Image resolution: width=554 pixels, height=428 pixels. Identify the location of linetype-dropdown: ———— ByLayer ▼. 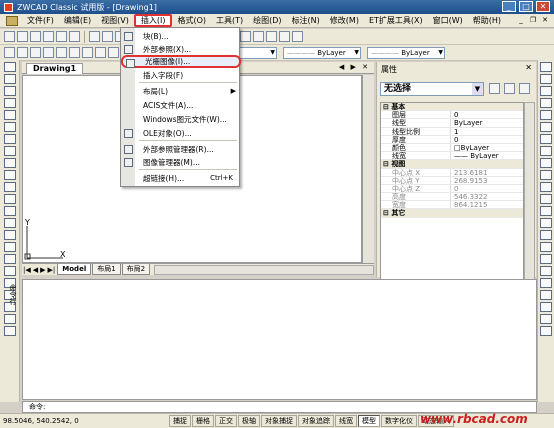
(322, 52).